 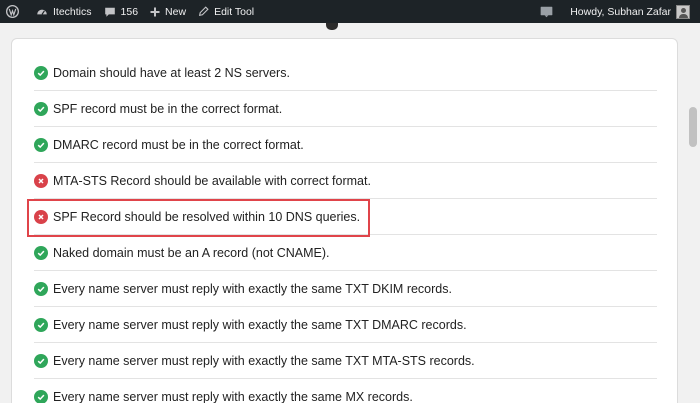 What do you see at coordinates (109, 12) in the screenshot?
I see `comment-bubble-icon` at bounding box center [109, 12].